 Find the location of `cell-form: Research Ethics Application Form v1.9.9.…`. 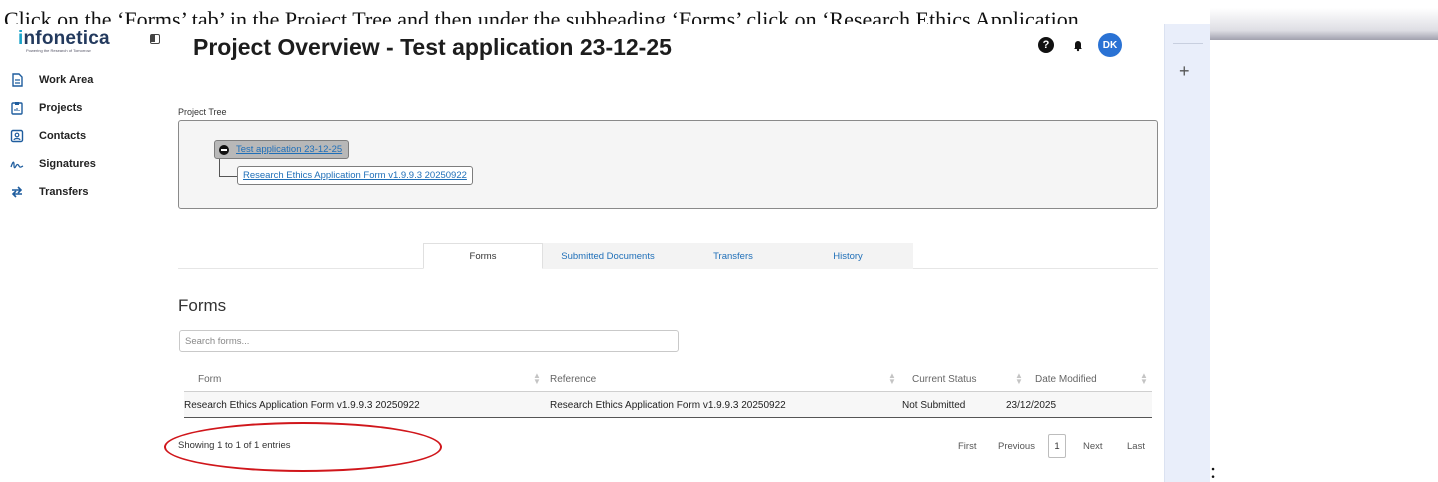

cell-form: Research Ethics Application Form v1.9.9.… is located at coordinates (302, 405).